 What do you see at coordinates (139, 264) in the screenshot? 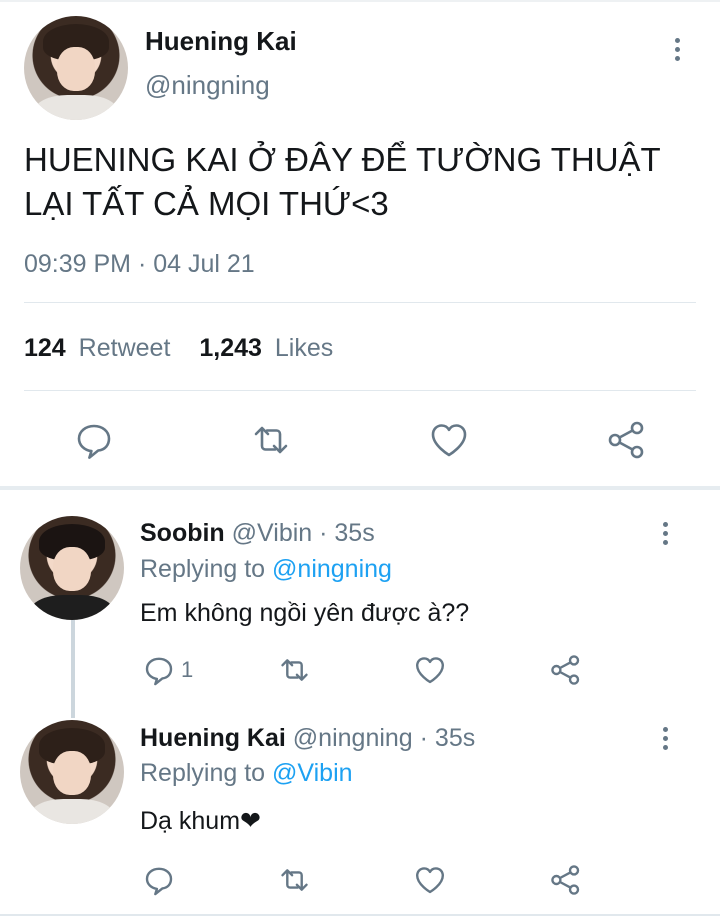
I see `timestamp: 09:39 PM · 04 Jul 21` at bounding box center [139, 264].